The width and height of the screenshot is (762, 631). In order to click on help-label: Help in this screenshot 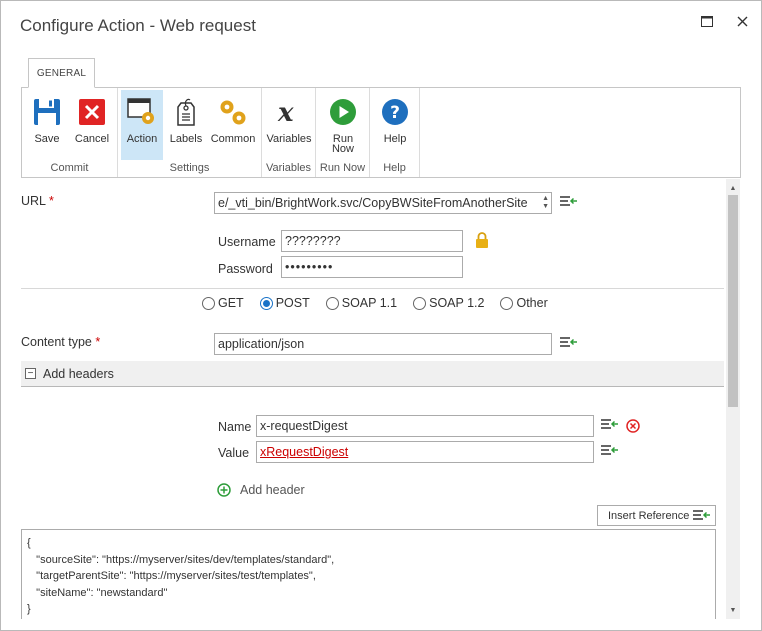, I will do `click(395, 139)`.